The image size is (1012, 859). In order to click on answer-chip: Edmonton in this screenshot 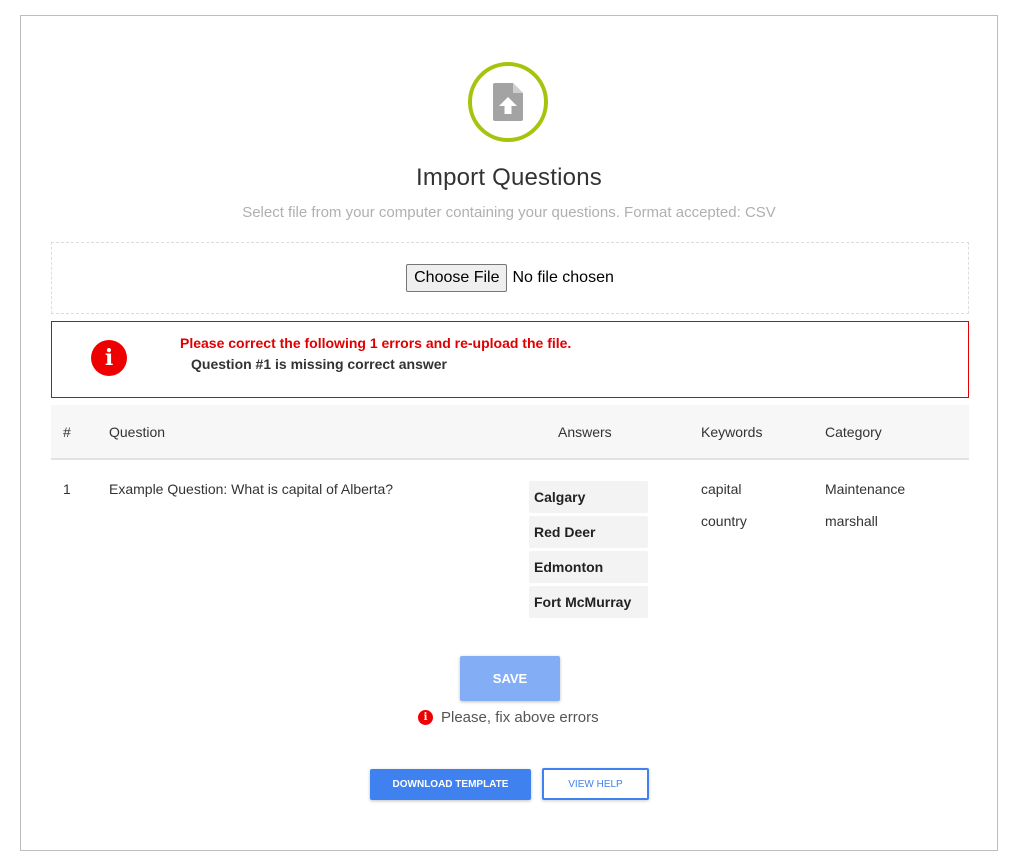, I will do `click(588, 567)`.